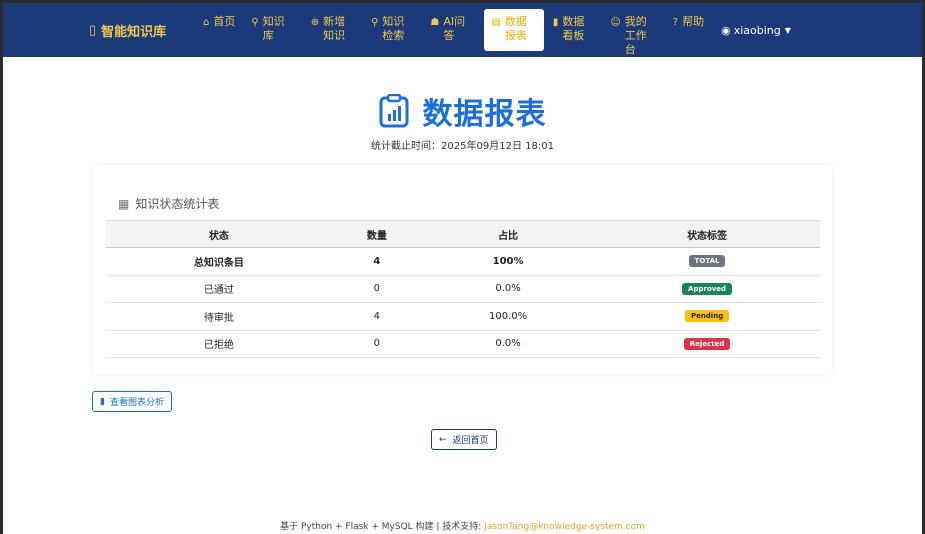 The image size is (925, 534). I want to click on nav-item-5: ▤ 数据报表, so click(514, 30).